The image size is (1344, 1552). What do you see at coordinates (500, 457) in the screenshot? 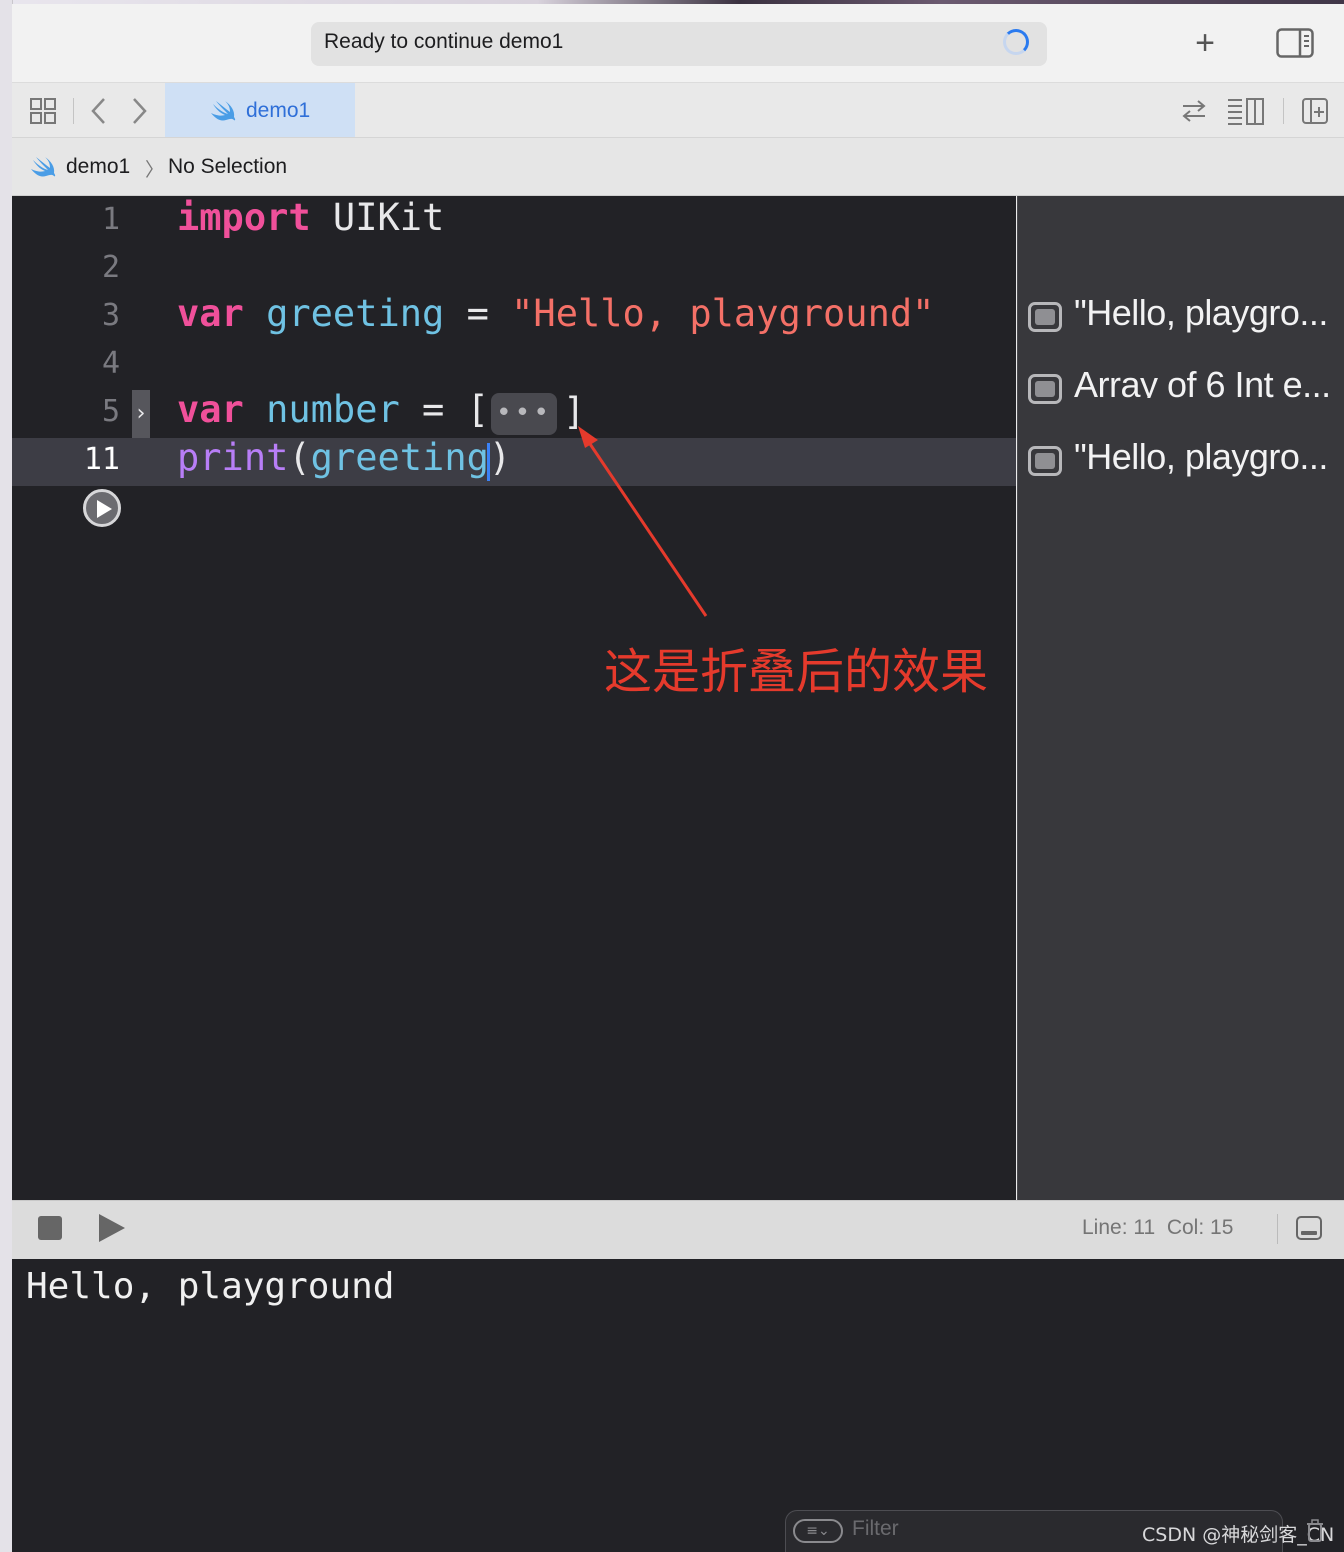
I see `code-token: )` at bounding box center [500, 457].